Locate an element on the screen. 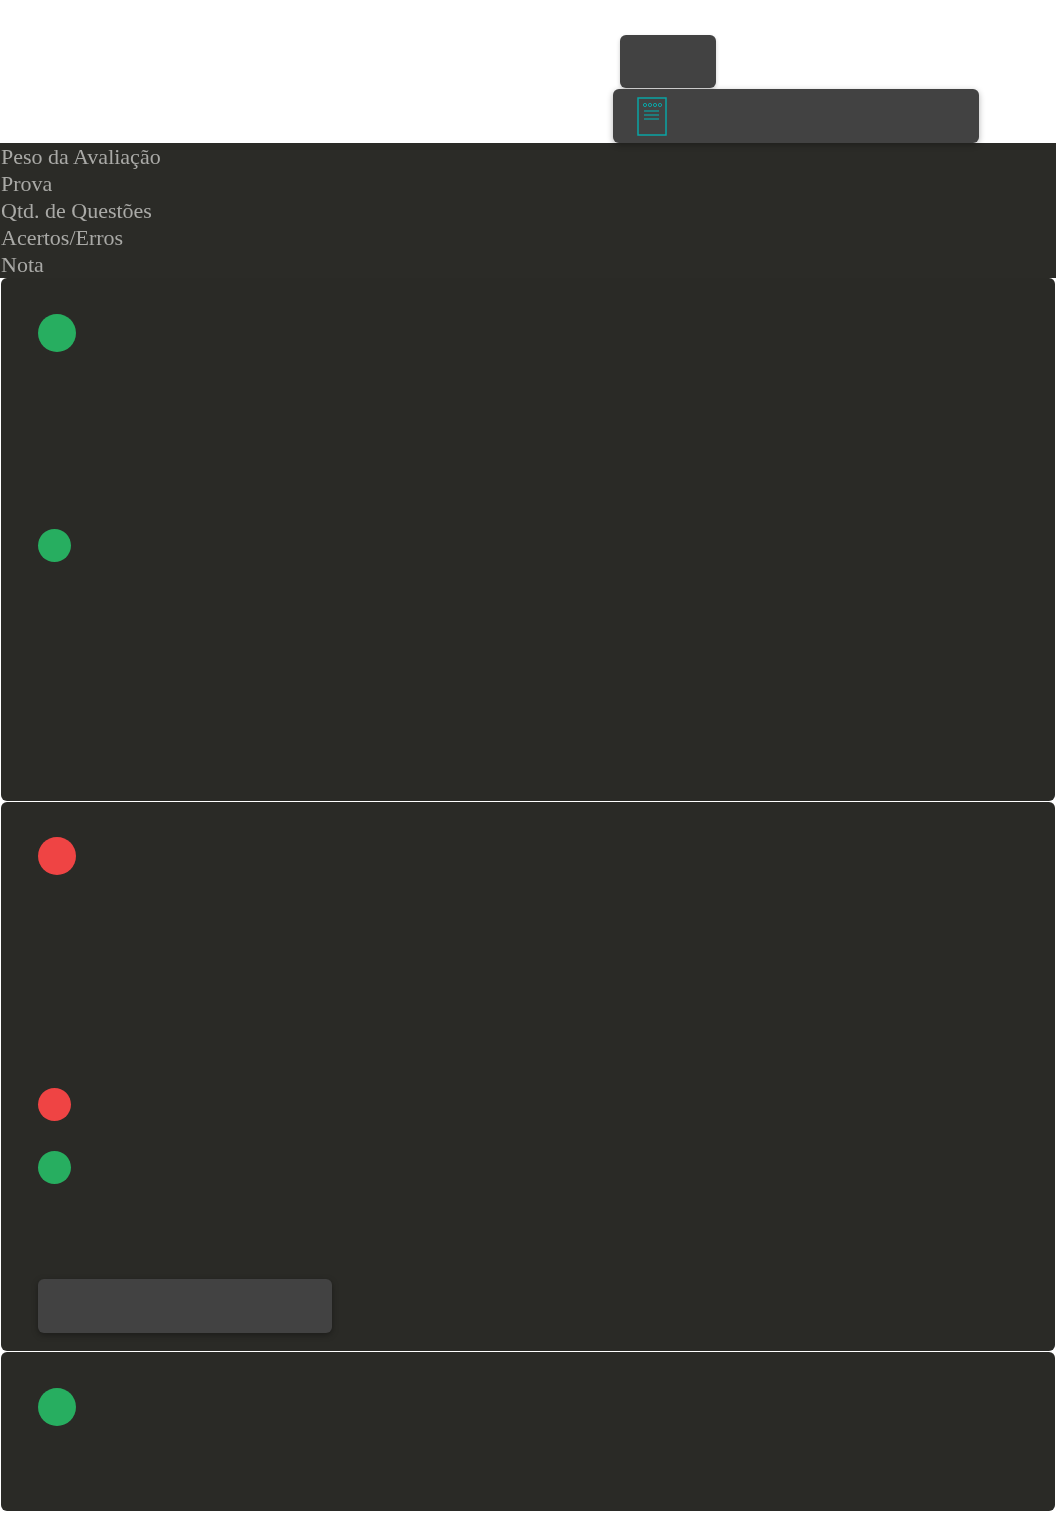  summary-label: Qtd. de Questões is located at coordinates (76, 210).